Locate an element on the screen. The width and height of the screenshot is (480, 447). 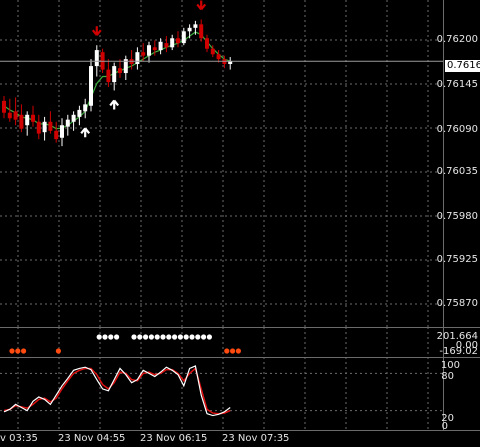
price-tick: 0.76090 is located at coordinates (457, 129).